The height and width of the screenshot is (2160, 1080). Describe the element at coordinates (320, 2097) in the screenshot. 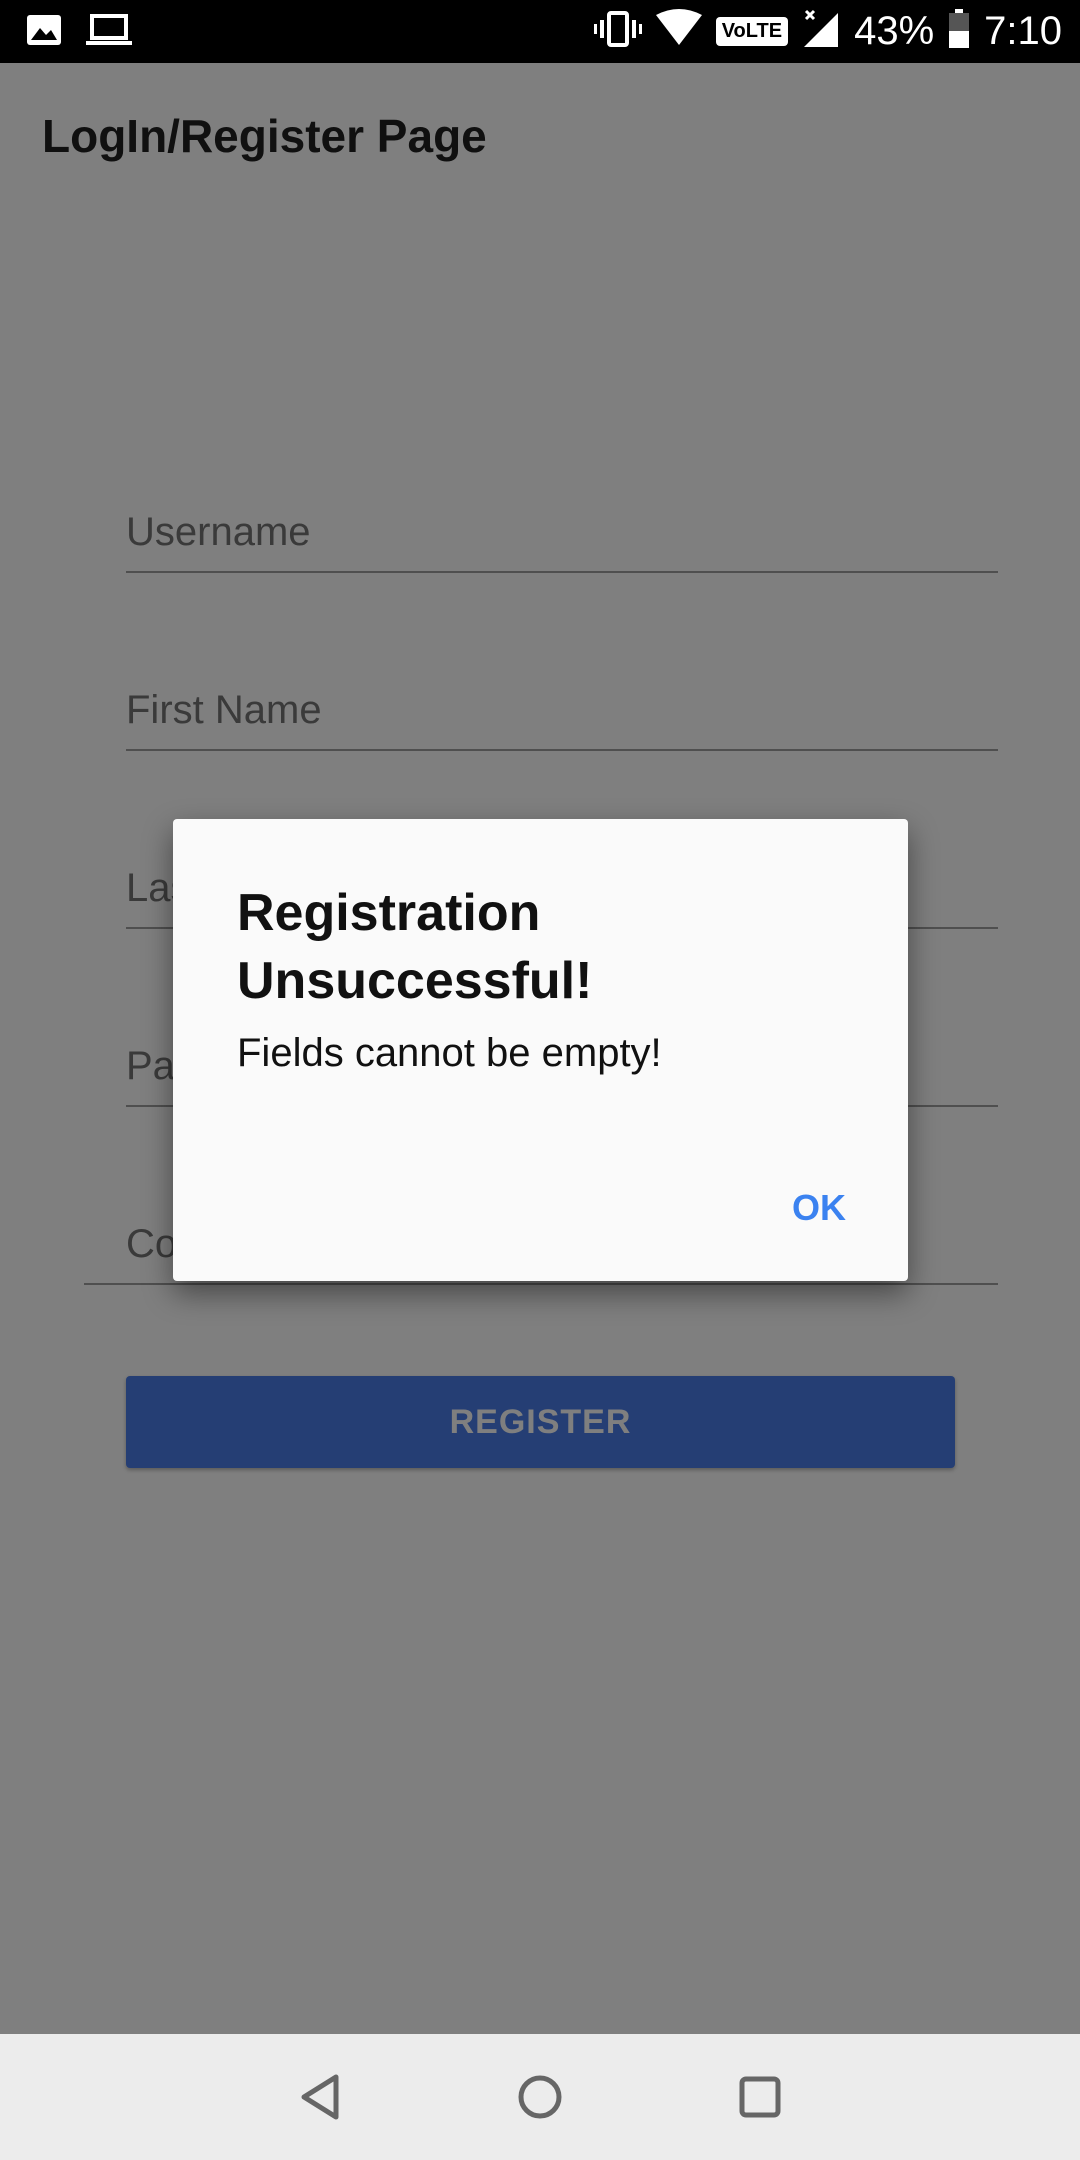

I see `back-icon` at that location.